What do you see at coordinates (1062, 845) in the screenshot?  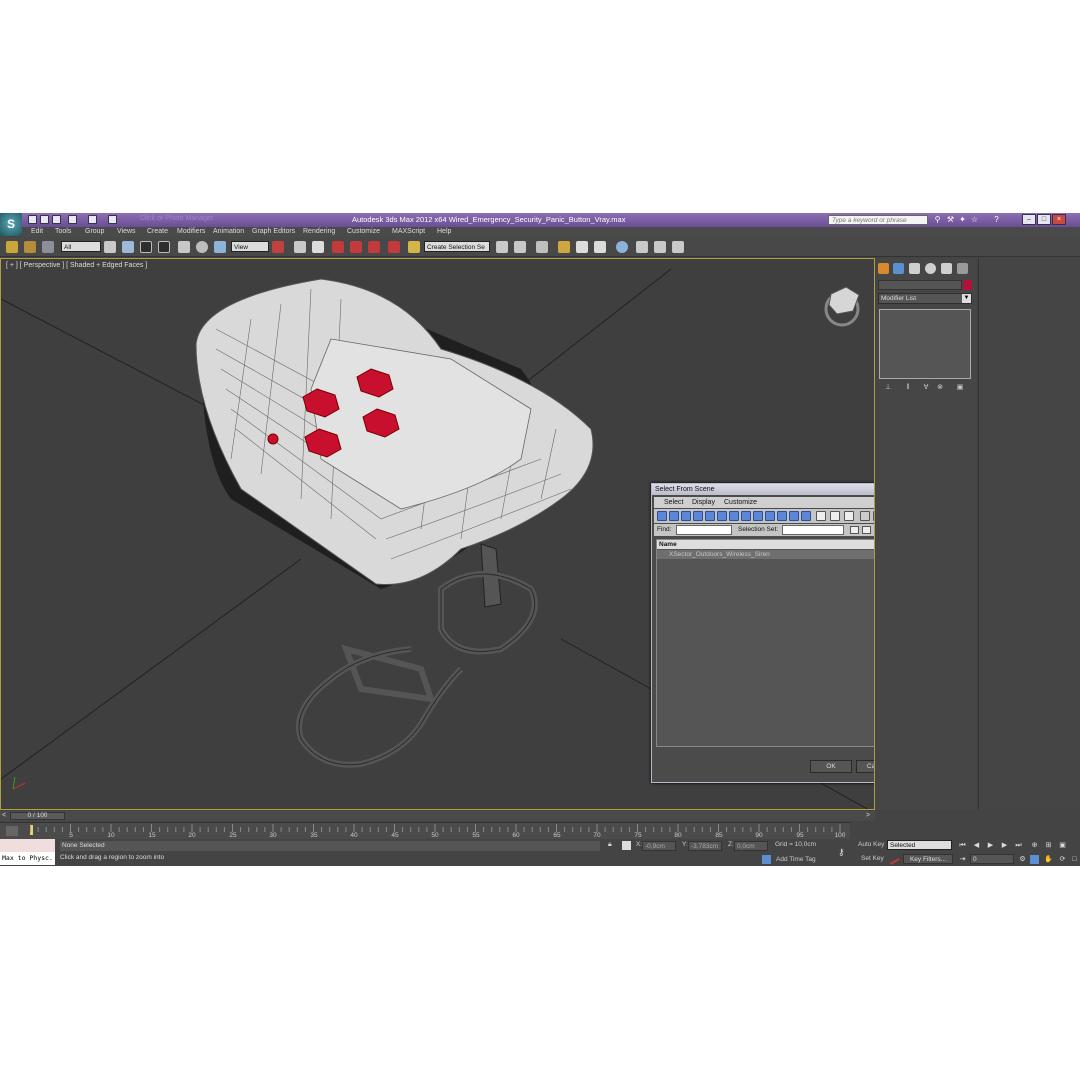 I see `zoom-extents-icon: ▣` at bounding box center [1062, 845].